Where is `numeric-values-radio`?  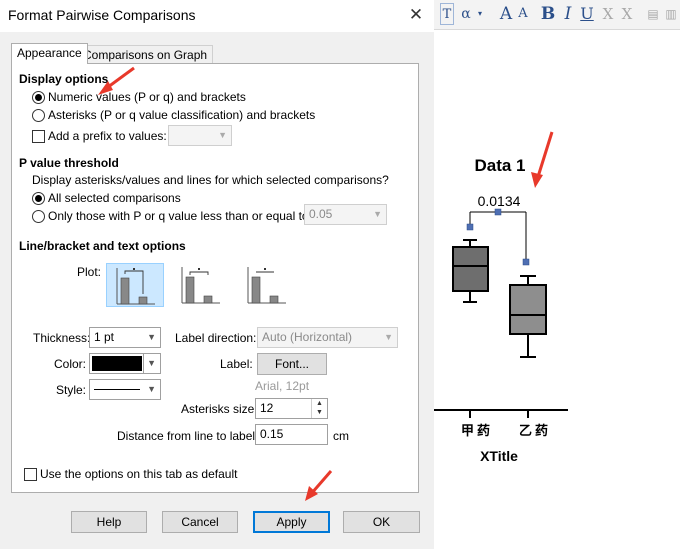
numeric-values-radio is located at coordinates (38, 97).